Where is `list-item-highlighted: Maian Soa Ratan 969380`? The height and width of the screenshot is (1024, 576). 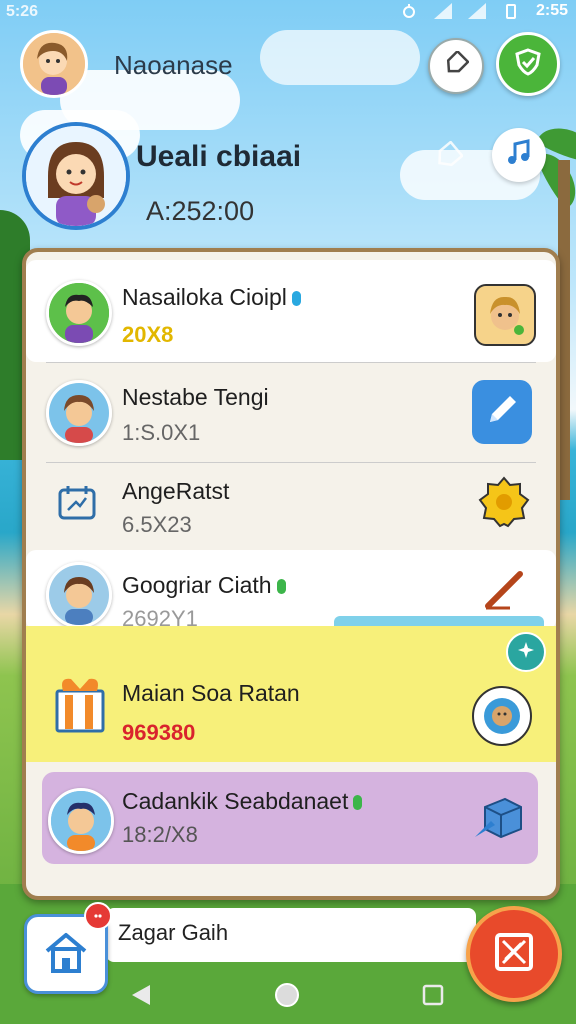
list-item-highlighted: Maian Soa Ratan 969380 is located at coordinates (291, 694).